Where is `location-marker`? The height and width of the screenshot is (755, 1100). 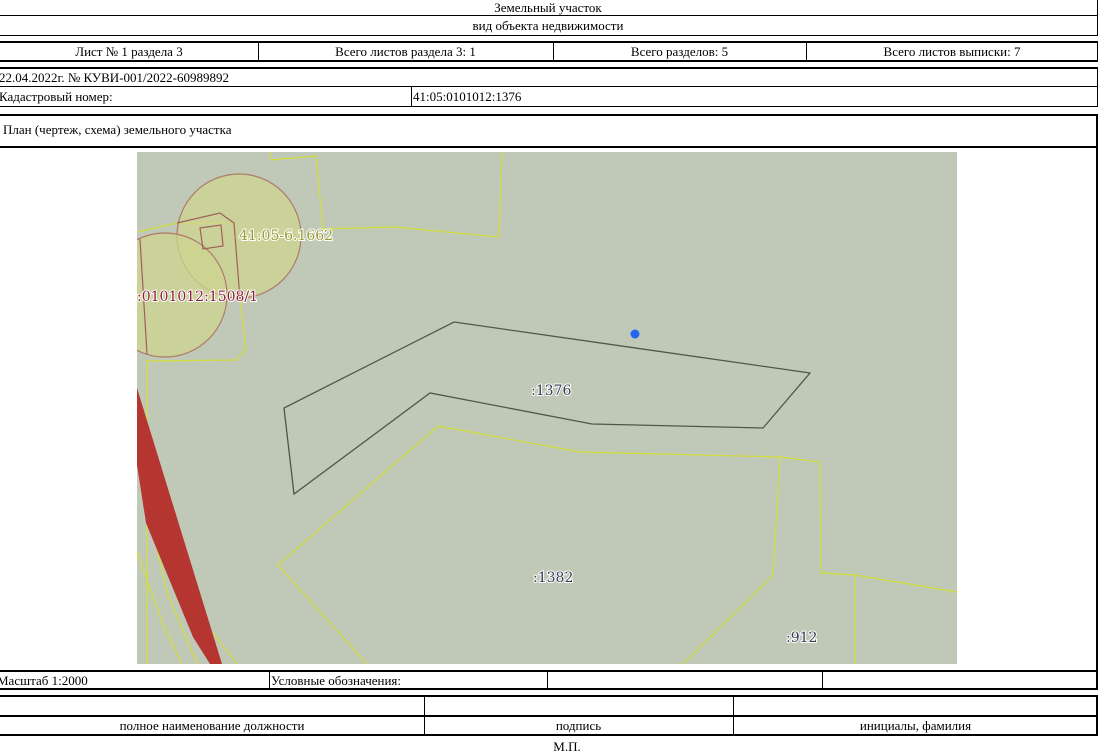
location-marker is located at coordinates (635, 334).